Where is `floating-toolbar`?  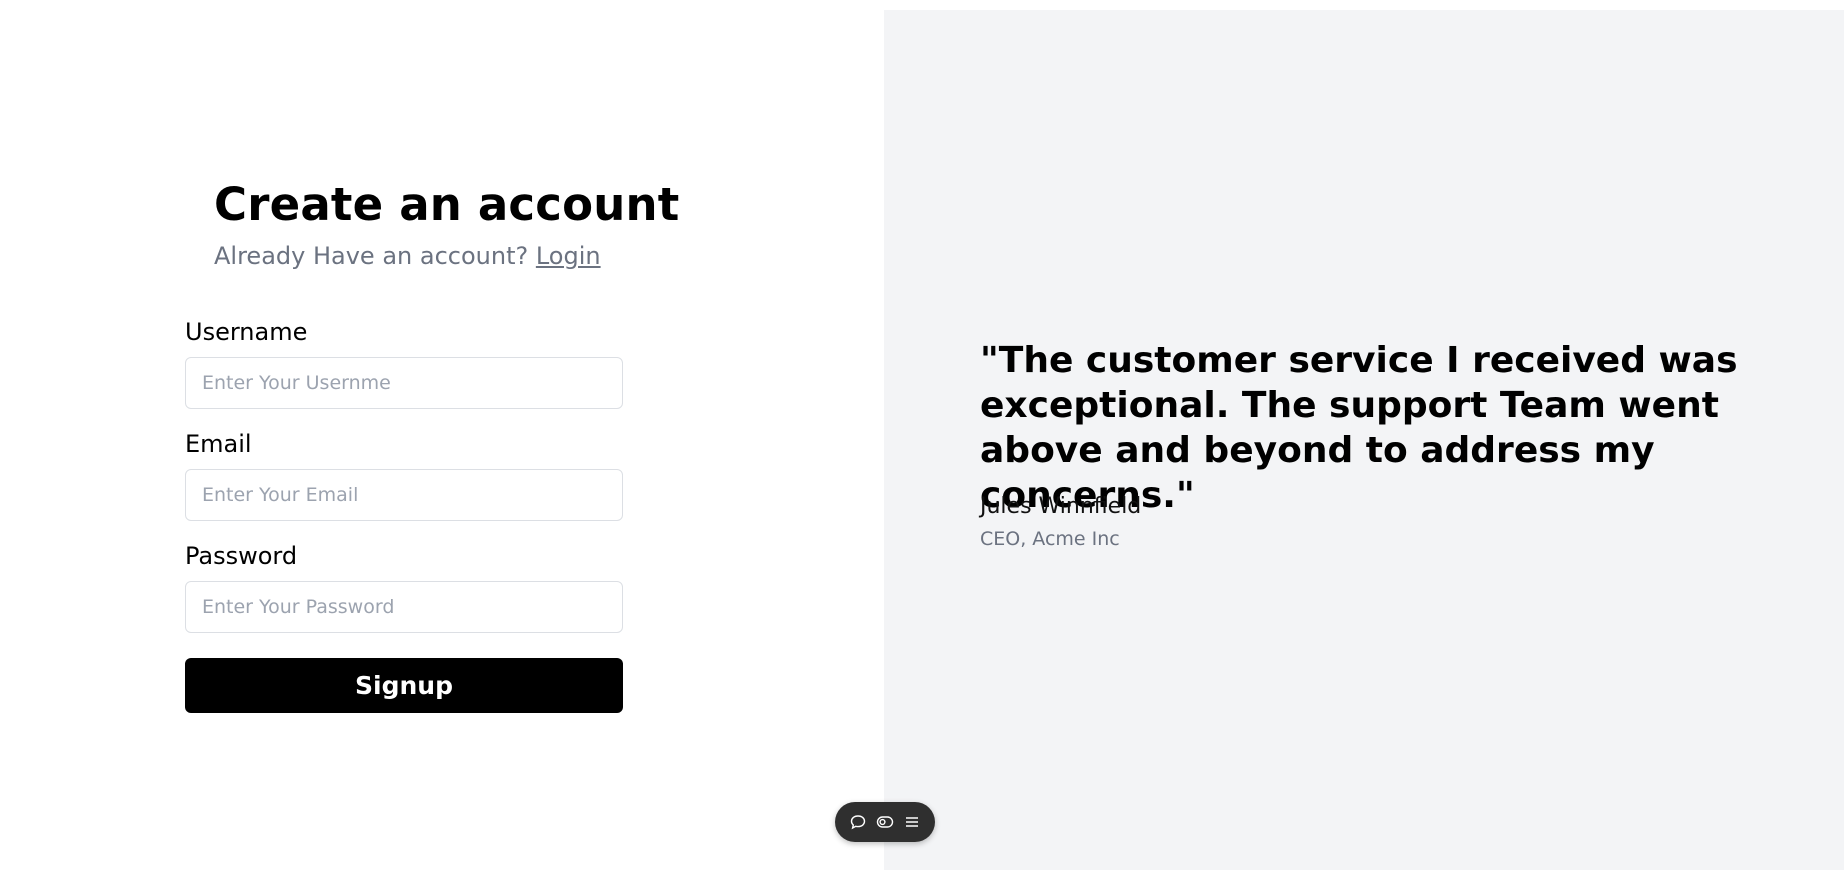
floating-toolbar is located at coordinates (885, 822).